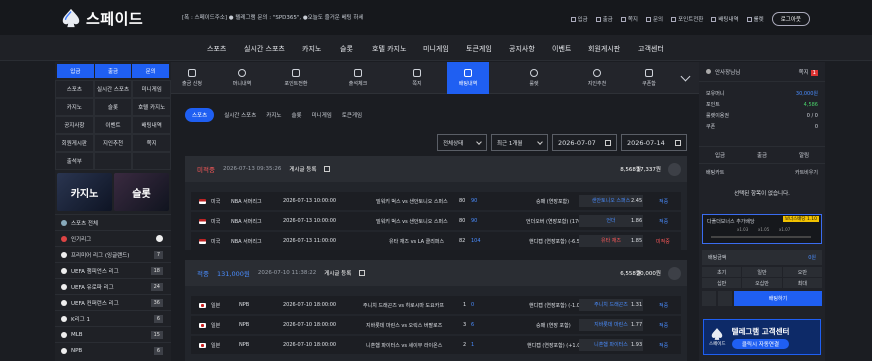 Image resolution: width=872 pixels, height=361 pixels. I want to click on collapse-icon, so click(159, 238).